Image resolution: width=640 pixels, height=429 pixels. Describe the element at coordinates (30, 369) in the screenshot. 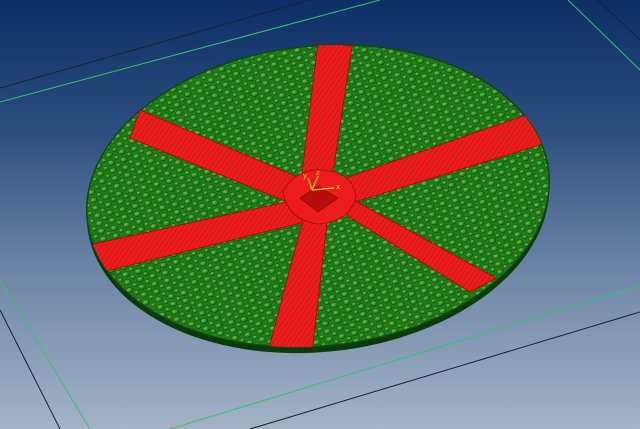

I see `grid-line-left-dark` at that location.